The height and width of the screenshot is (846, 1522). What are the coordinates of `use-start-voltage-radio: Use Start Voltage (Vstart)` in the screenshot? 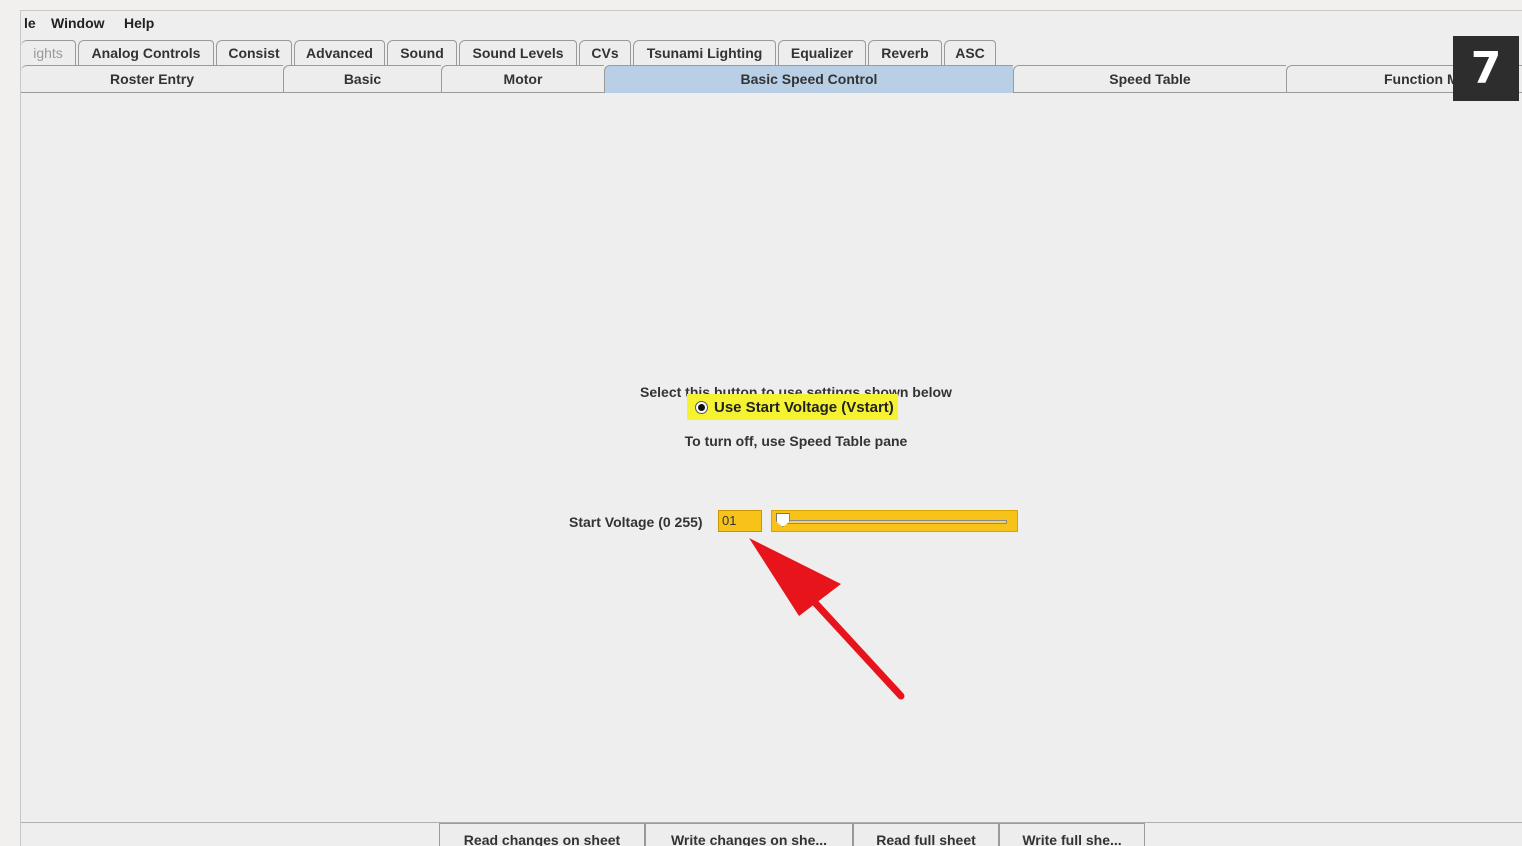 It's located at (792, 407).